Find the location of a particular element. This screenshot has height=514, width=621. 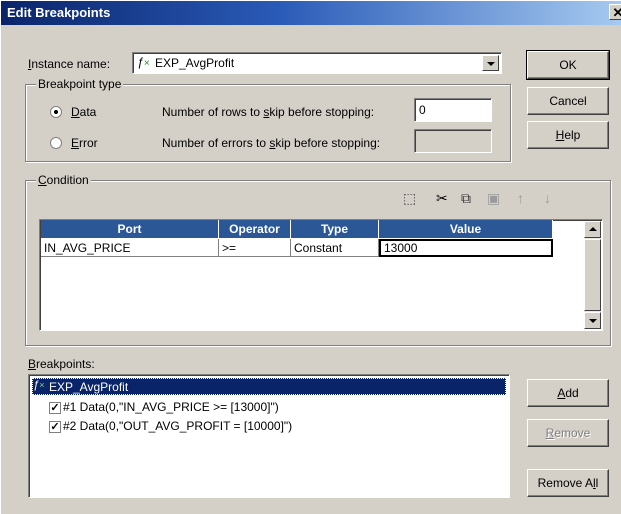

breakpoint-checkbox-1: ✓ is located at coordinates (55, 408).